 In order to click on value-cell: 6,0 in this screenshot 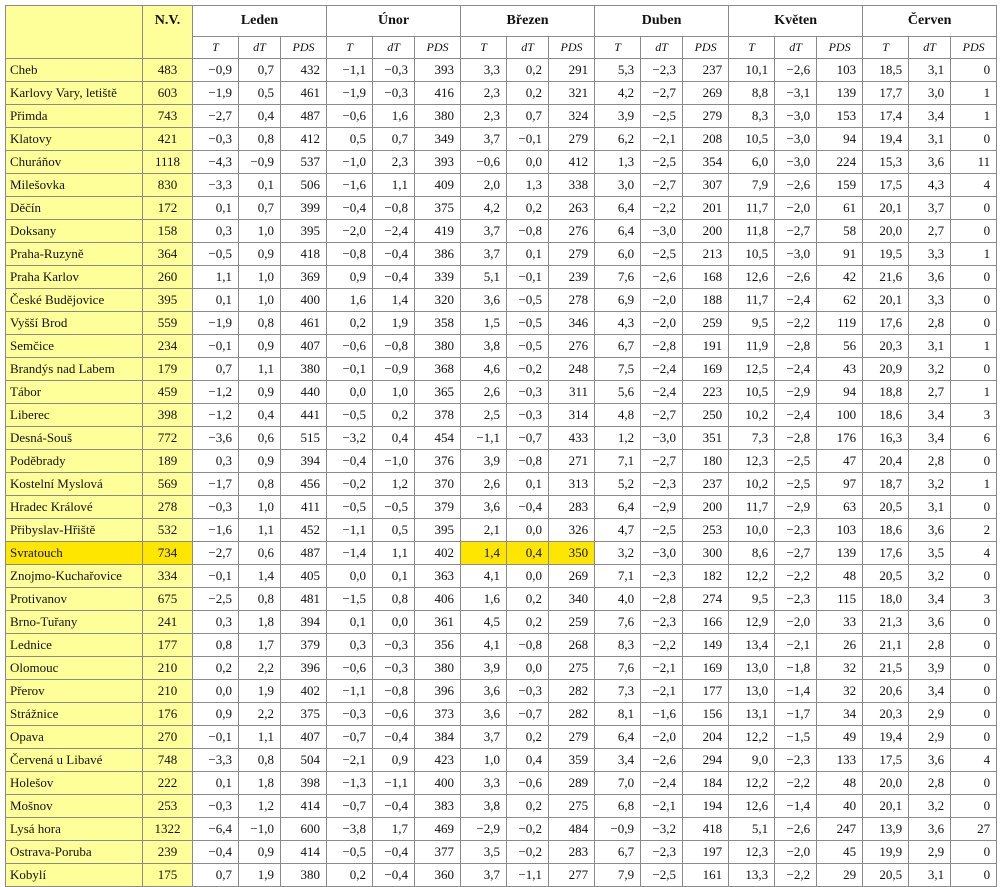, I will do `click(618, 254)`.